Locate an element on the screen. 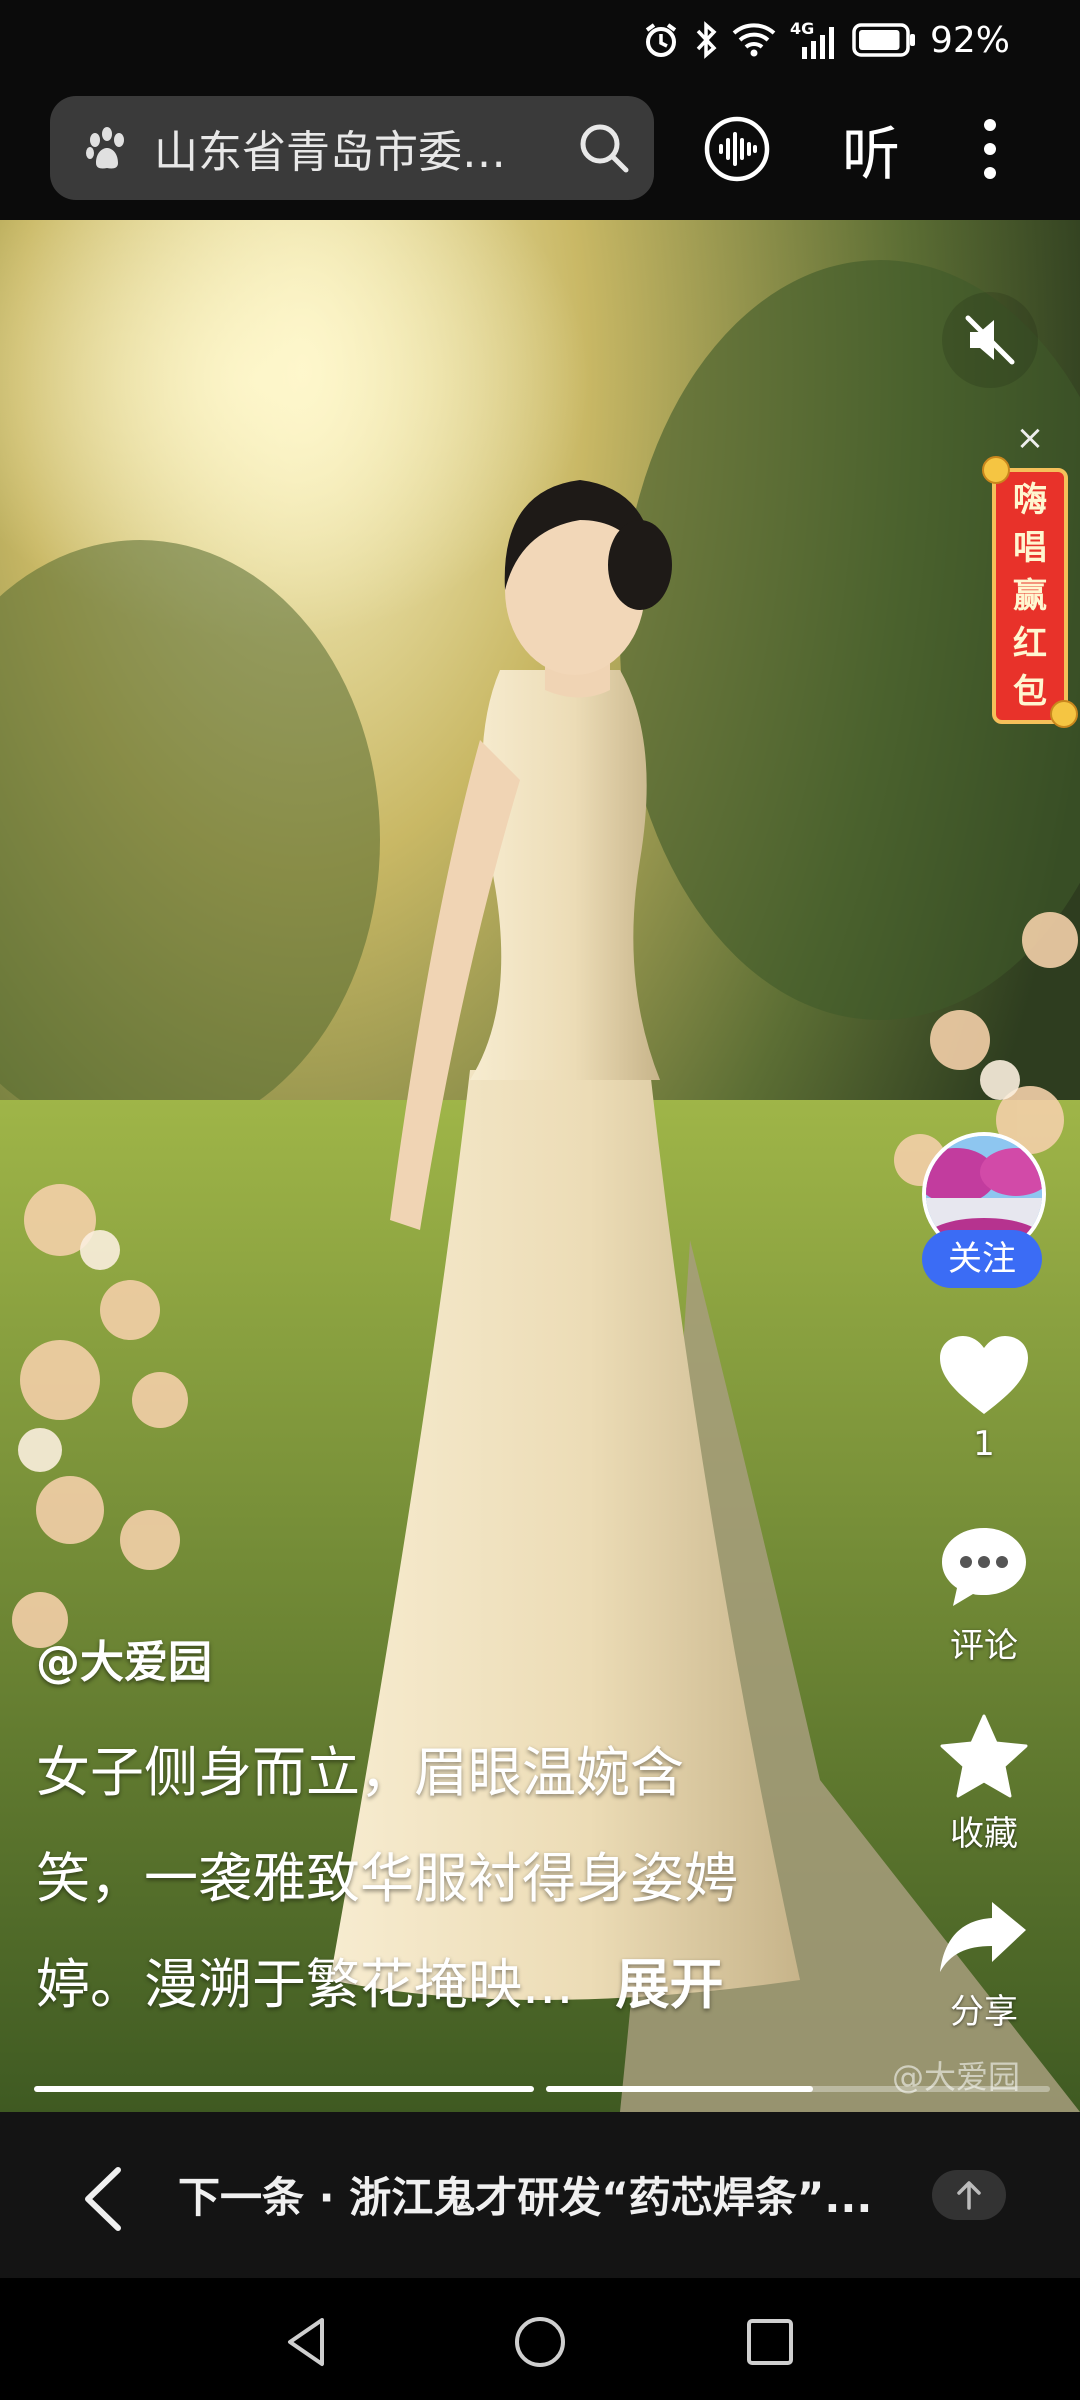 This screenshot has height=2400, width=1080. comment-bubble-icon is located at coordinates (984, 1567).